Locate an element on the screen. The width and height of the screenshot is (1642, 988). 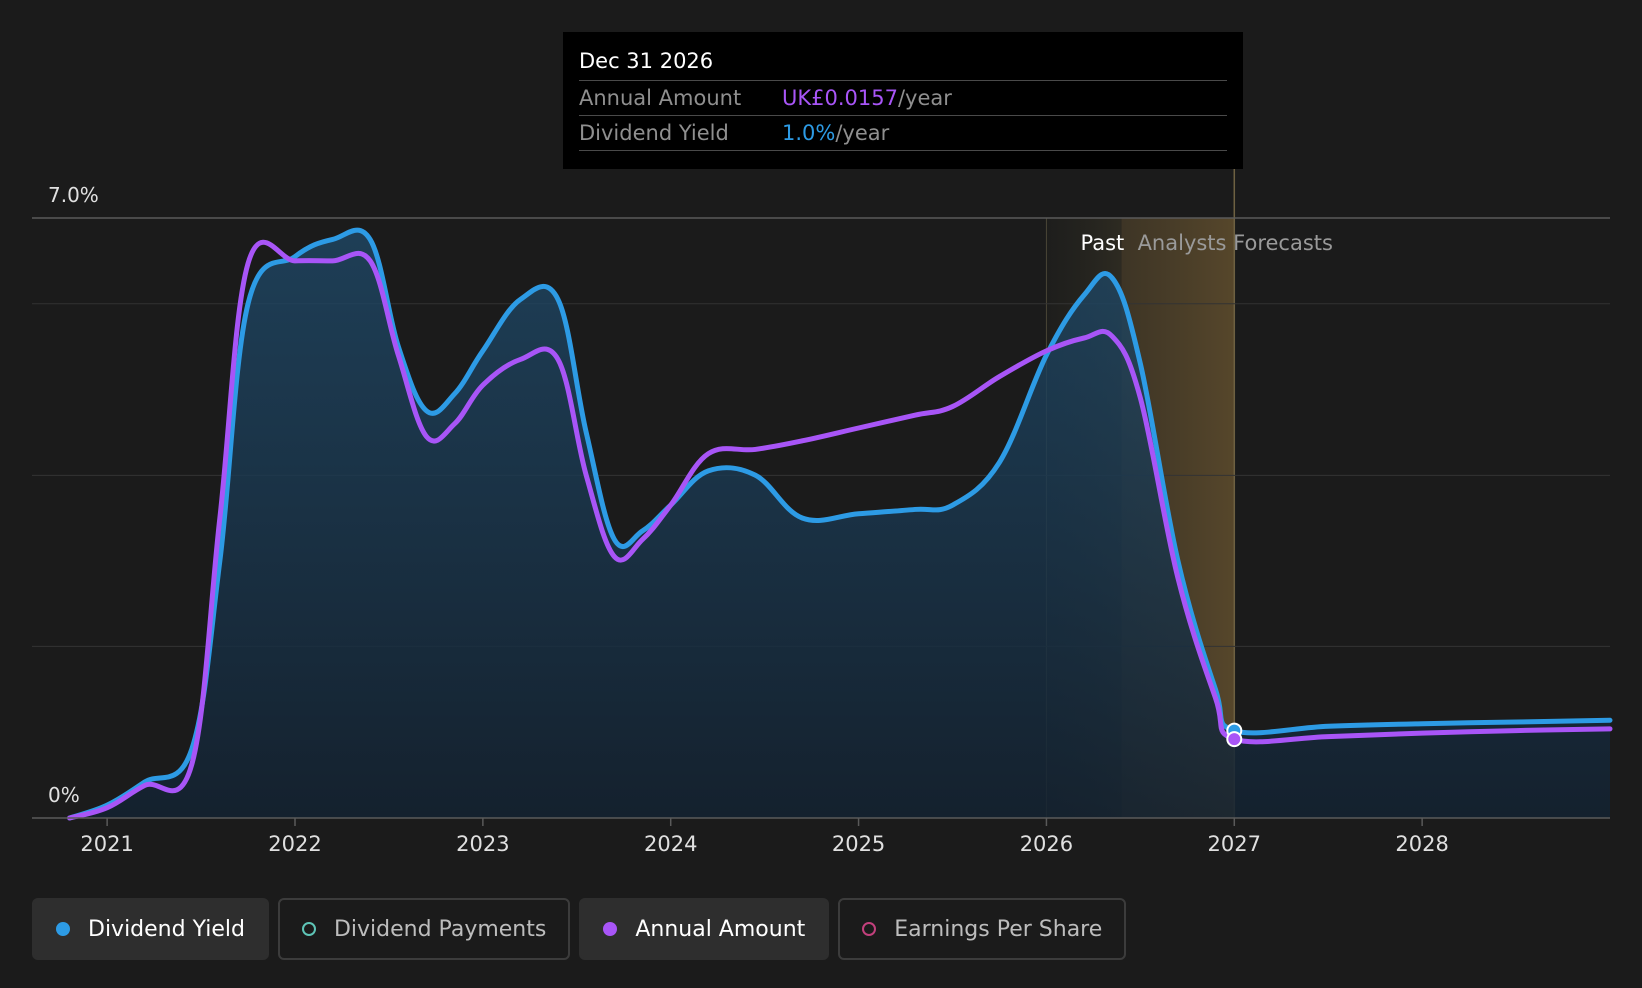
y-tick-label-bottom: 0% is located at coordinates (64, 795).